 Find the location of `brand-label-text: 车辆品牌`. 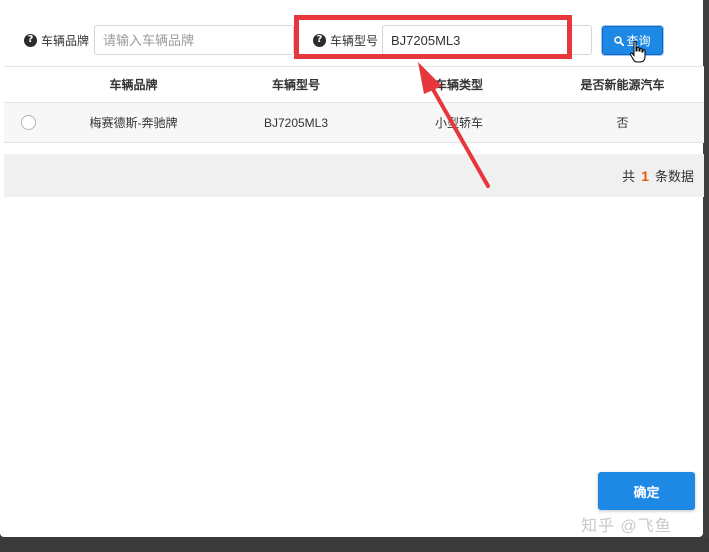

brand-label-text: 车辆品牌 is located at coordinates (65, 40).